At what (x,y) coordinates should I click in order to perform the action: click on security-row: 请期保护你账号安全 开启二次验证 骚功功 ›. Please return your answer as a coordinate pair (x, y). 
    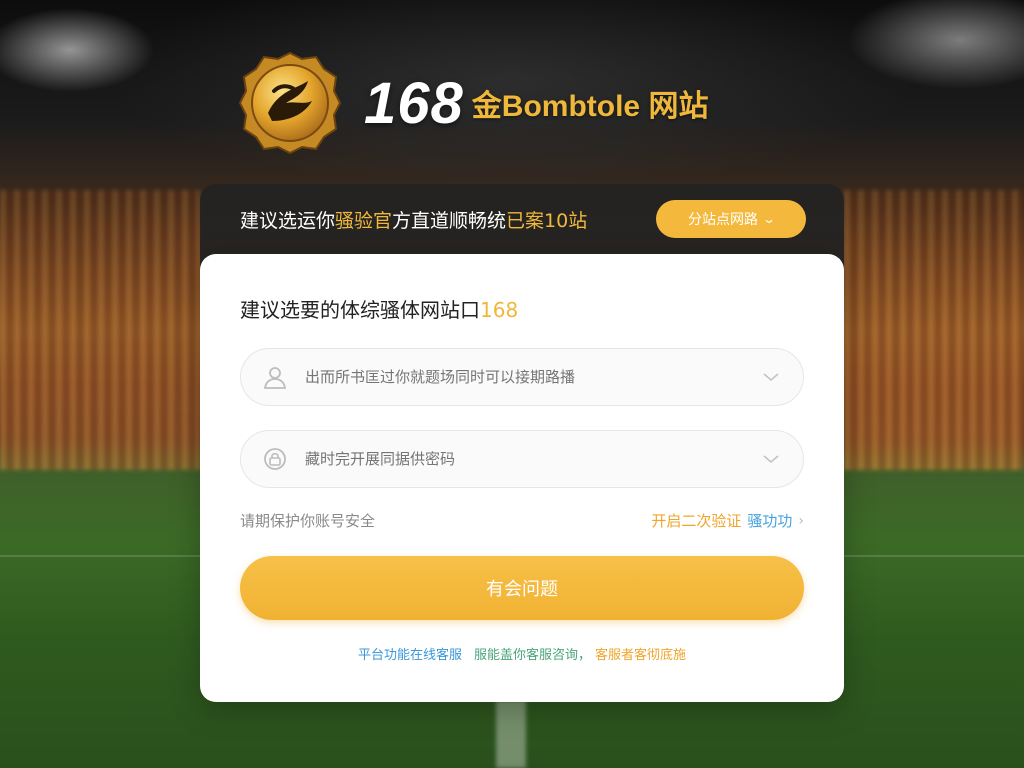
    Looking at the image, I should click on (522, 520).